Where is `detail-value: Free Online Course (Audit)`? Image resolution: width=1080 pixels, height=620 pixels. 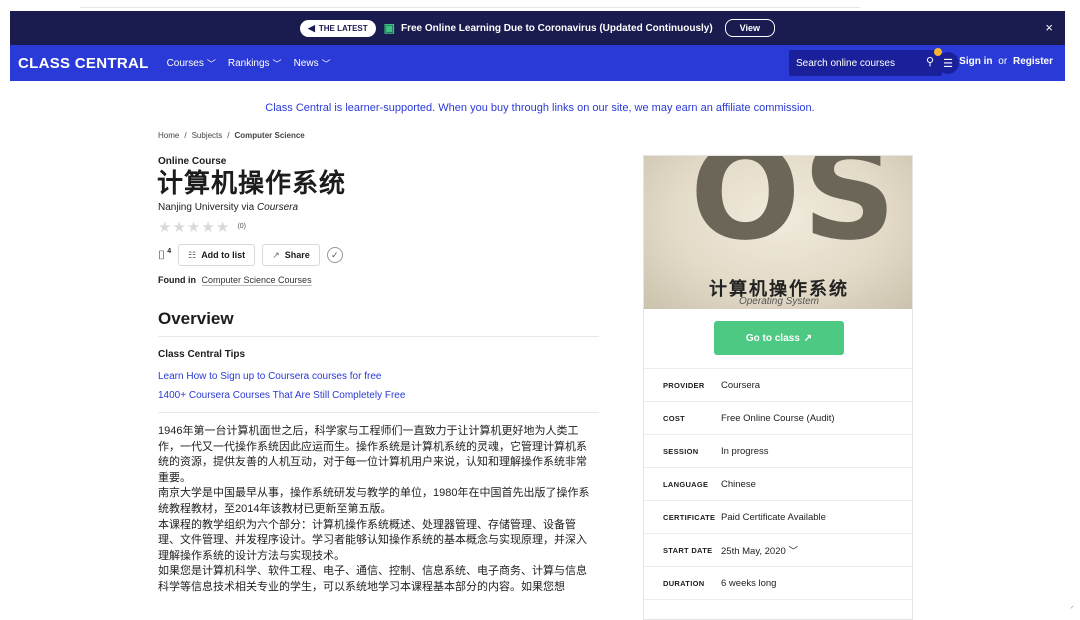 detail-value: Free Online Course (Audit) is located at coordinates (778, 418).